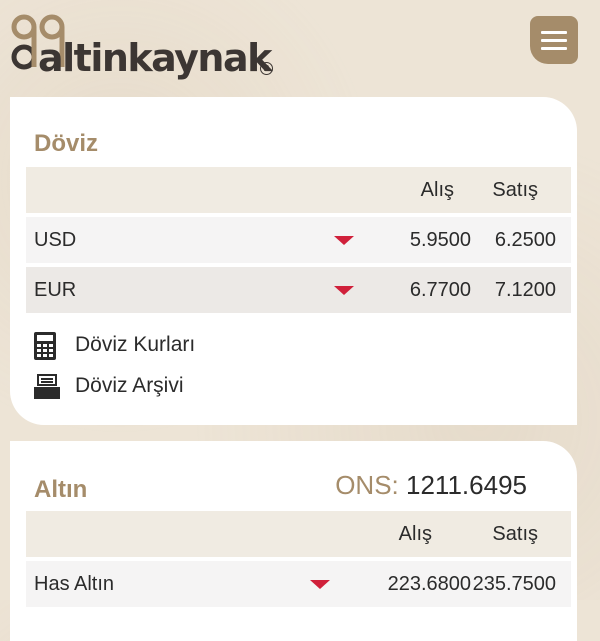  Describe the element at coordinates (367, 485) in the screenshot. I see `ons-label: ONS:` at that location.